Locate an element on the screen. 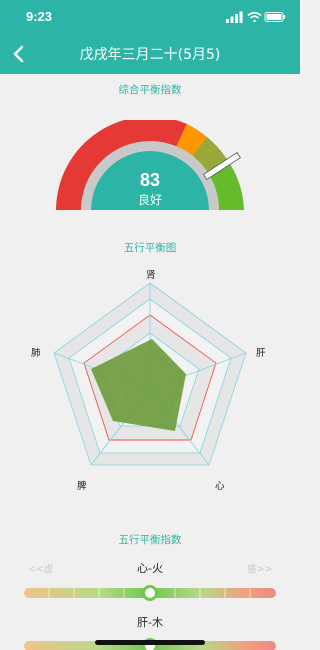 The height and width of the screenshot is (650, 320). nav-bar: 戊戌年三月二十(5月5) is located at coordinates (150, 54).